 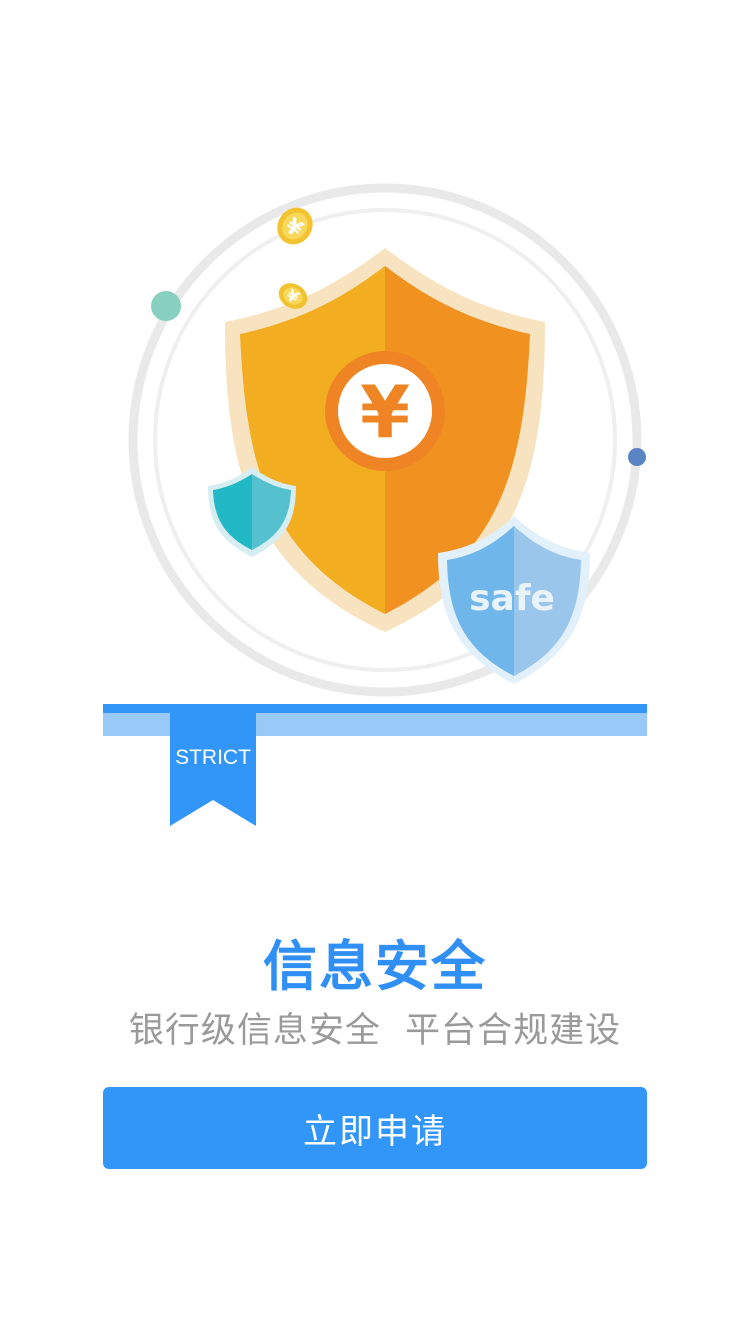 What do you see at coordinates (375, 966) in the screenshot?
I see `page-title: 信息安全` at bounding box center [375, 966].